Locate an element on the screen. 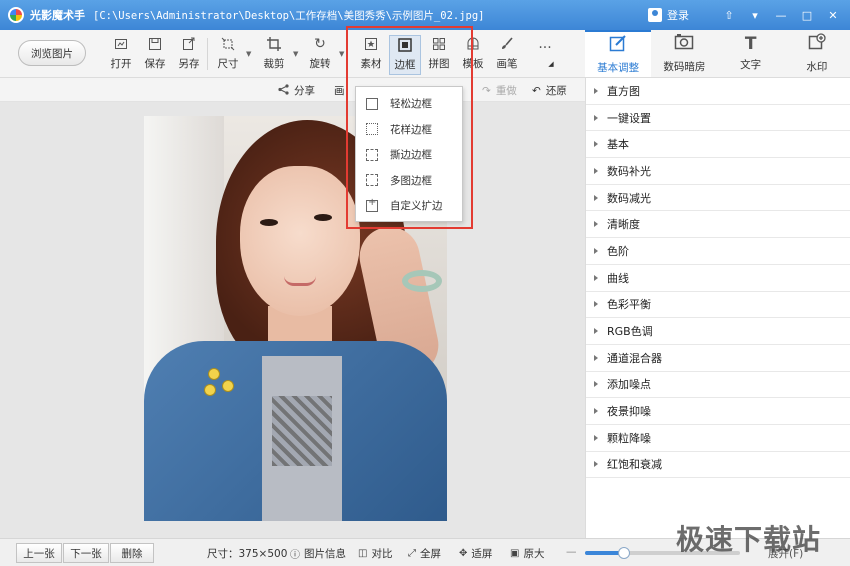  restore-label: 还原 is located at coordinates (556, 91).